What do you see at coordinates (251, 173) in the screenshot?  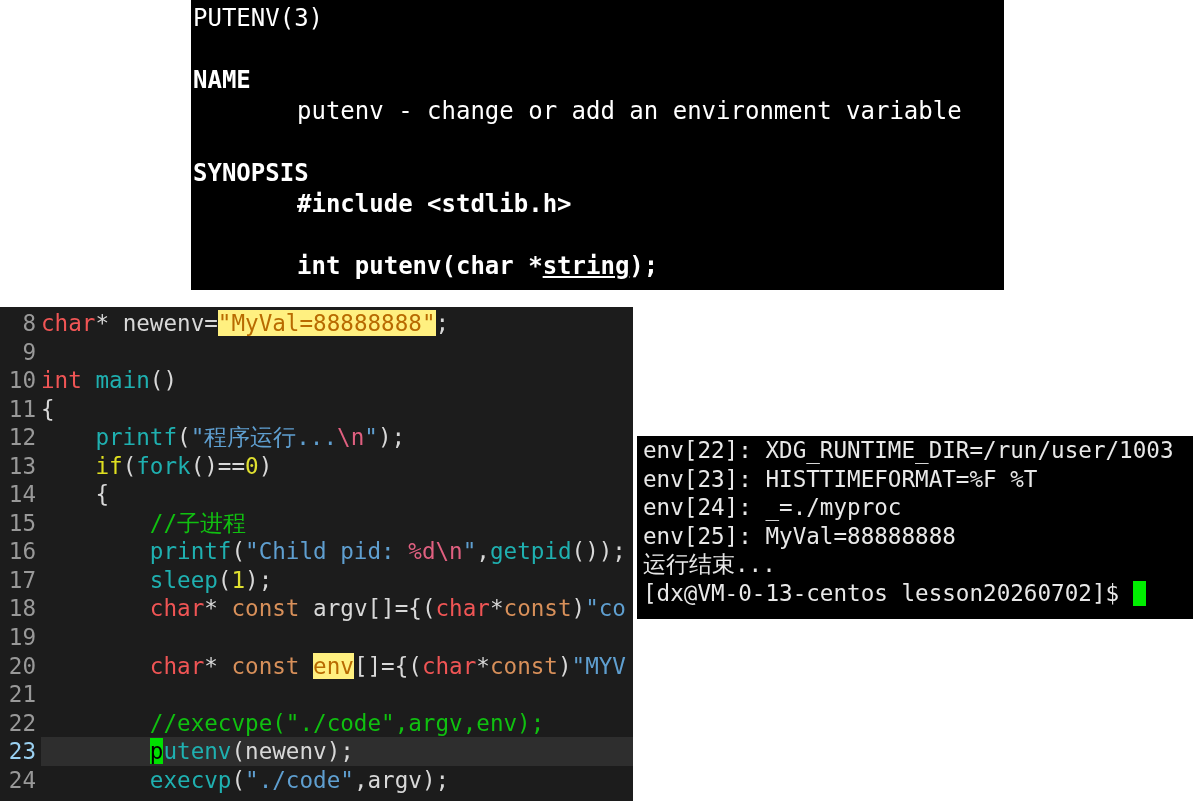 I see `section-heading: SYNOPSIS` at bounding box center [251, 173].